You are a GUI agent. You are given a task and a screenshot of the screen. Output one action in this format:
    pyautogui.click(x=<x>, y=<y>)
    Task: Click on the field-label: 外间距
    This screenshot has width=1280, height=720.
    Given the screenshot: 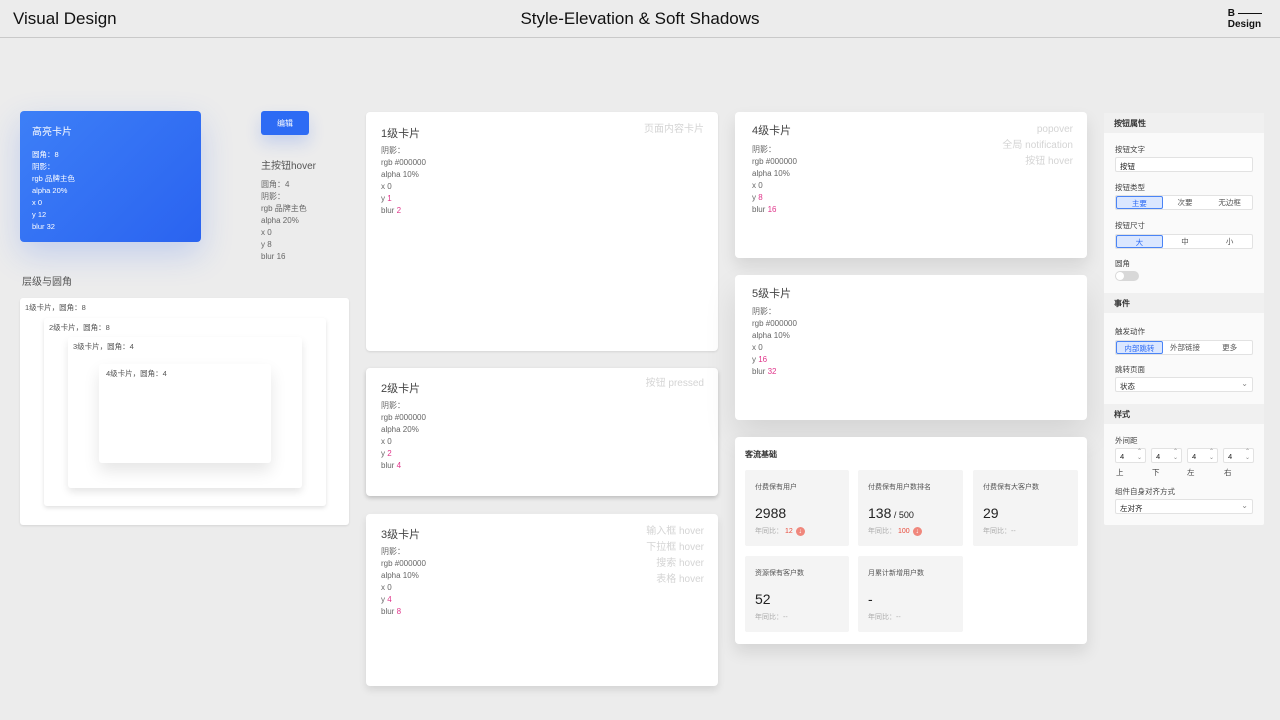 What is the action you would take?
    pyautogui.click(x=1126, y=440)
    